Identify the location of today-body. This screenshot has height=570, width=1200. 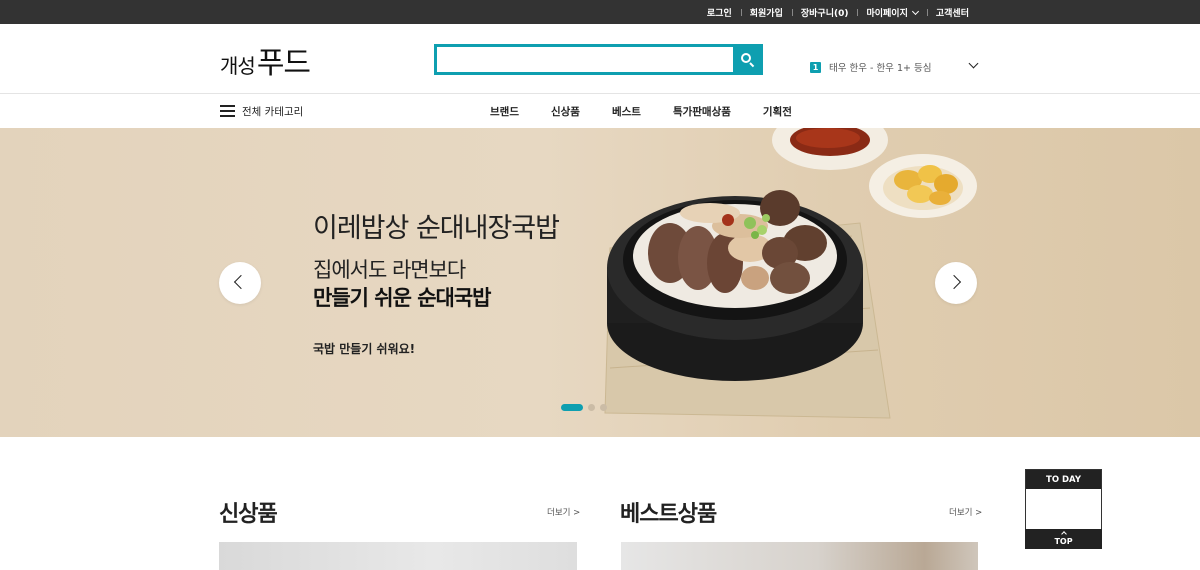
(1063, 509).